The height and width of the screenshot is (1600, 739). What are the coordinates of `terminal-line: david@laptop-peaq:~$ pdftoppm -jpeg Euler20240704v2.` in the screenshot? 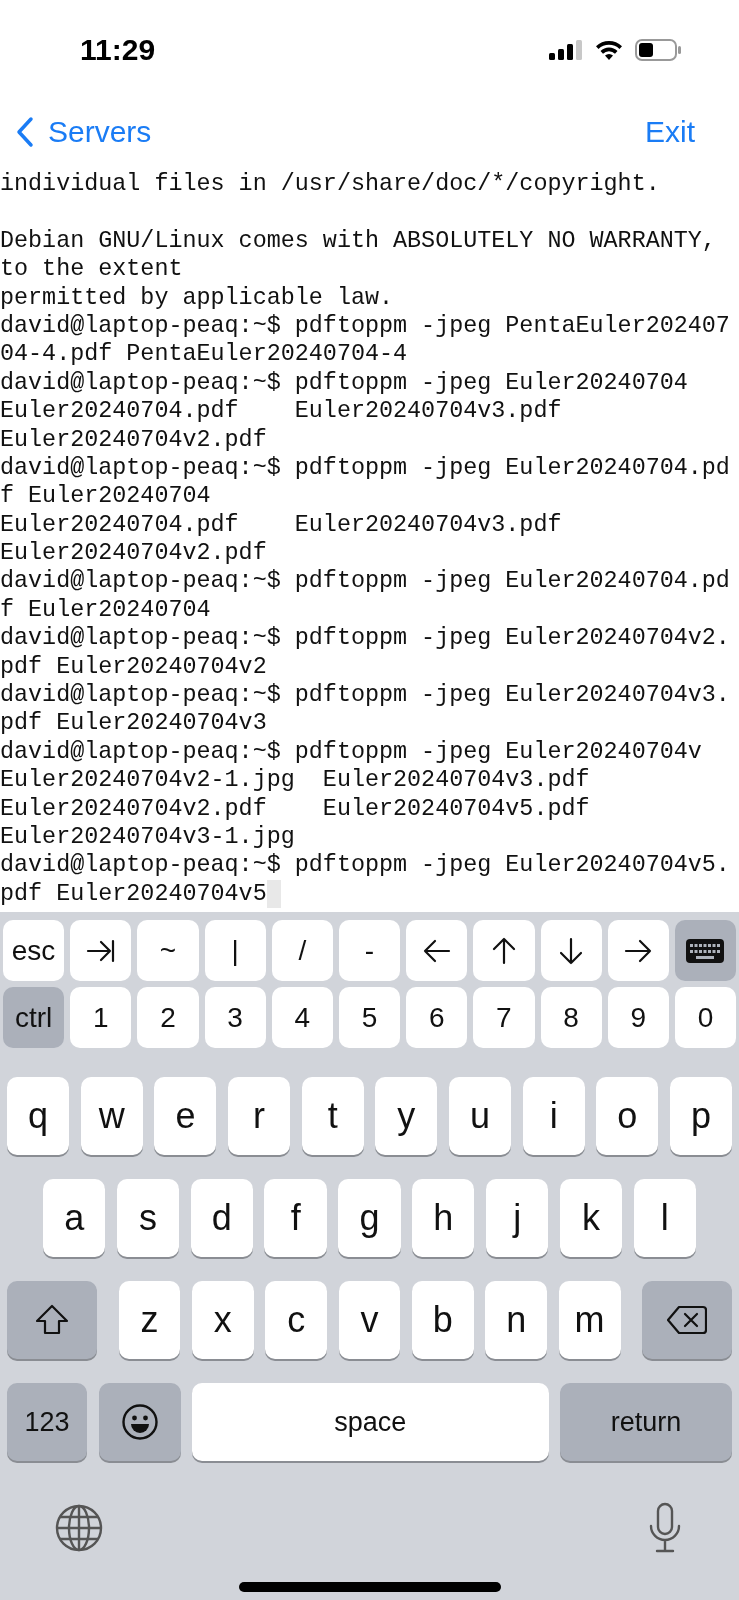 It's located at (365, 638).